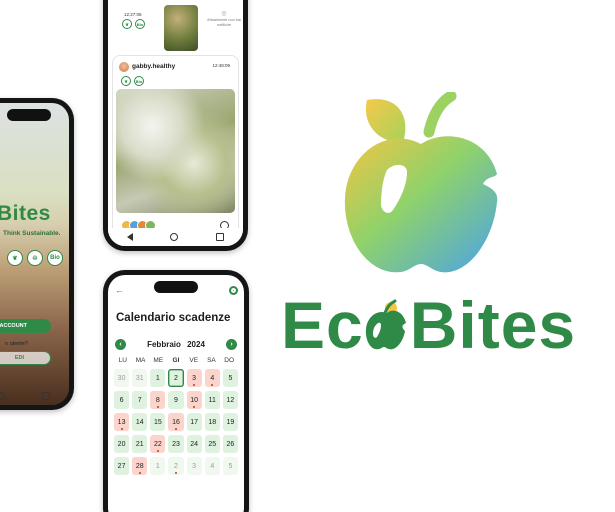  I want to click on calendar-day: 6, so click(122, 400).